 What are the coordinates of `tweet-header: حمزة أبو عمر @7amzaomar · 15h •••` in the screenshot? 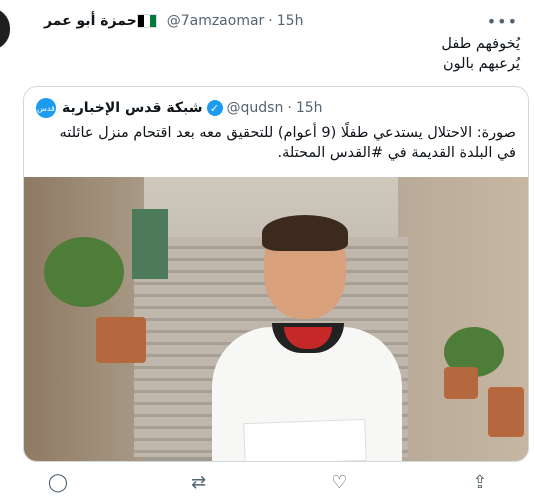 It's located at (281, 21).